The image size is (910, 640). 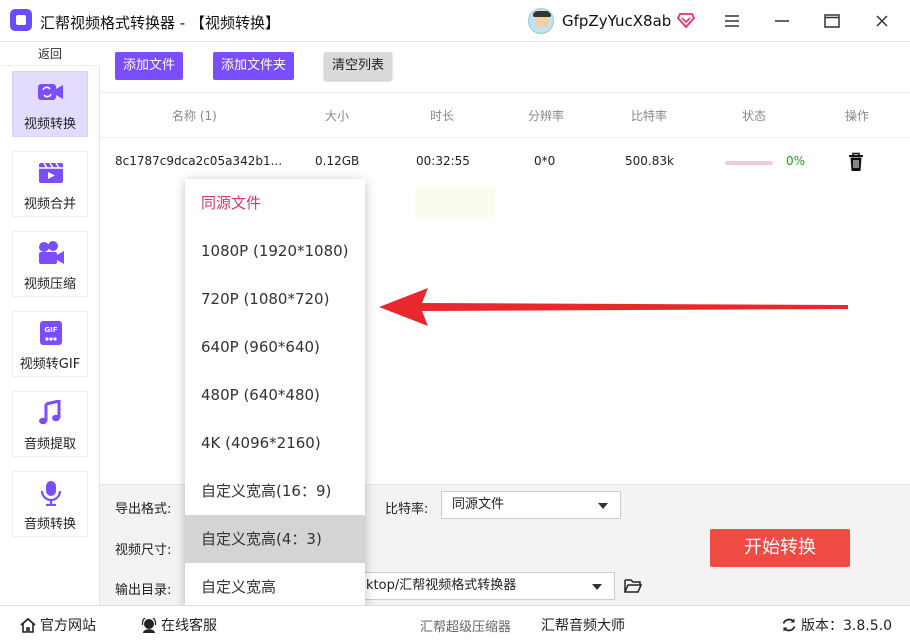 I want to click on window-title: 汇帮视频格式转换器 - 【视频转换】, so click(x=160, y=23).